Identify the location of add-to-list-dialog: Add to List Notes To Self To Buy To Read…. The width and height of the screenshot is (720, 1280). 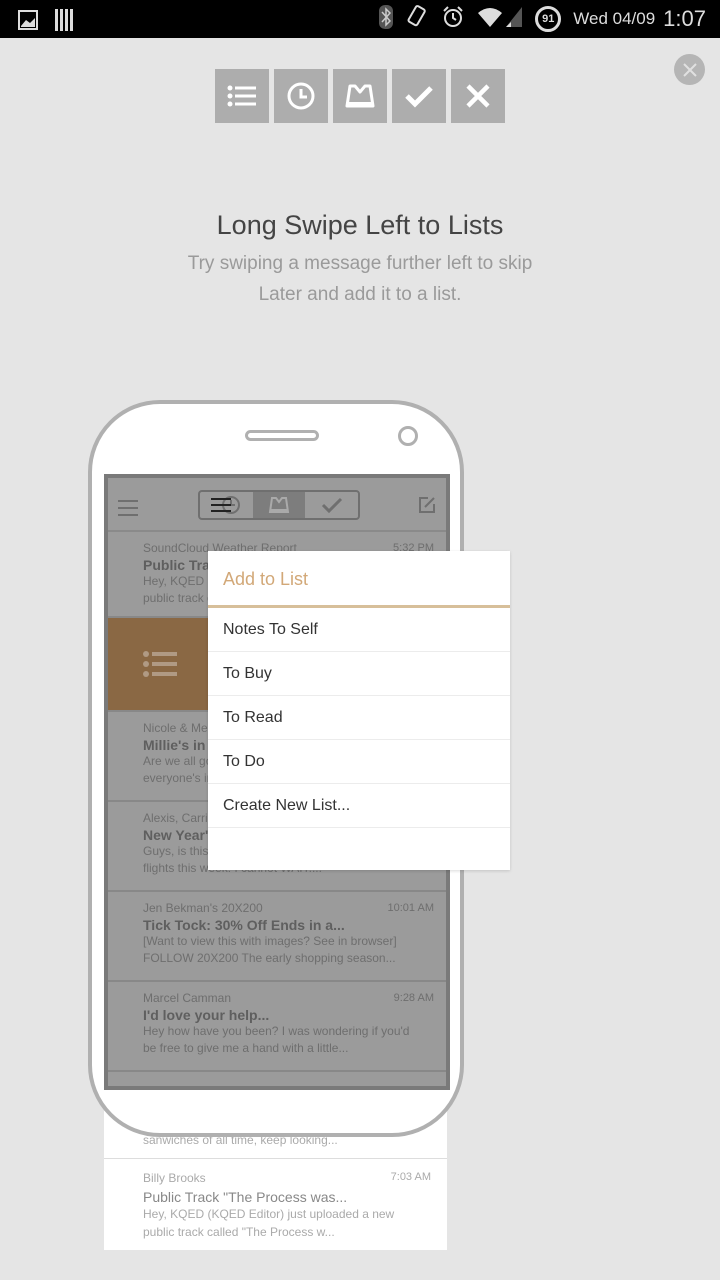
(359, 710).